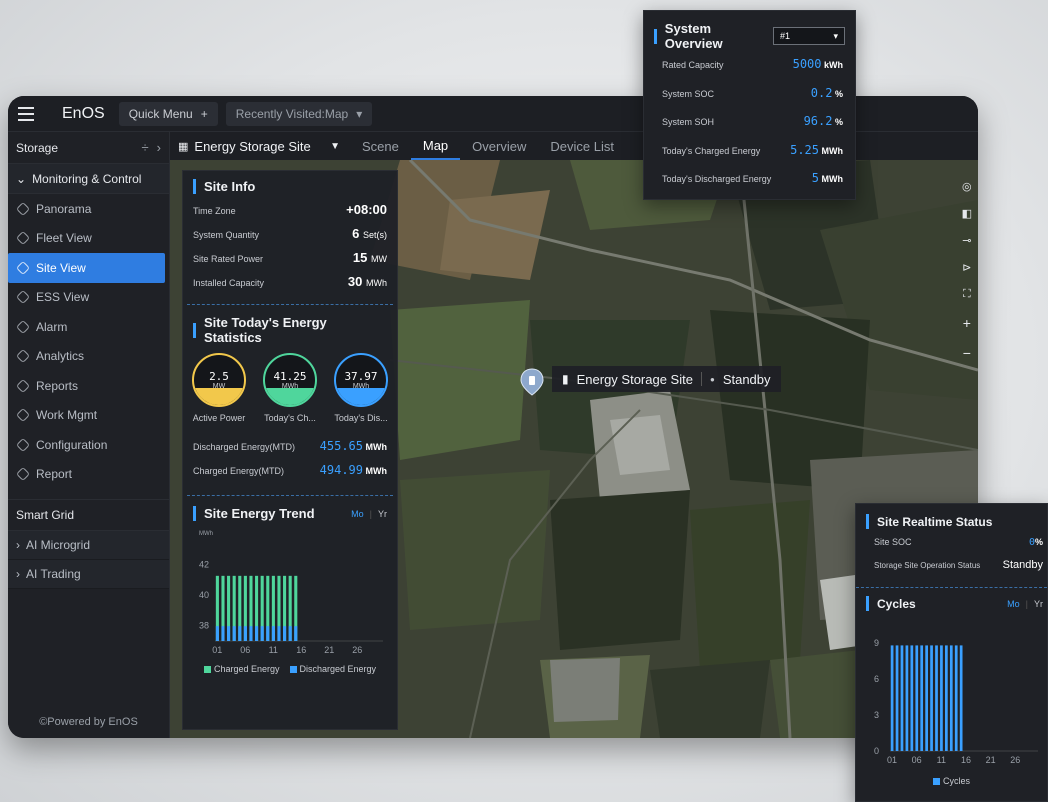 The width and height of the screenshot is (1048, 802). What do you see at coordinates (88, 298) in the screenshot?
I see `sidebar-item-ess-view: ESS View` at bounding box center [88, 298].